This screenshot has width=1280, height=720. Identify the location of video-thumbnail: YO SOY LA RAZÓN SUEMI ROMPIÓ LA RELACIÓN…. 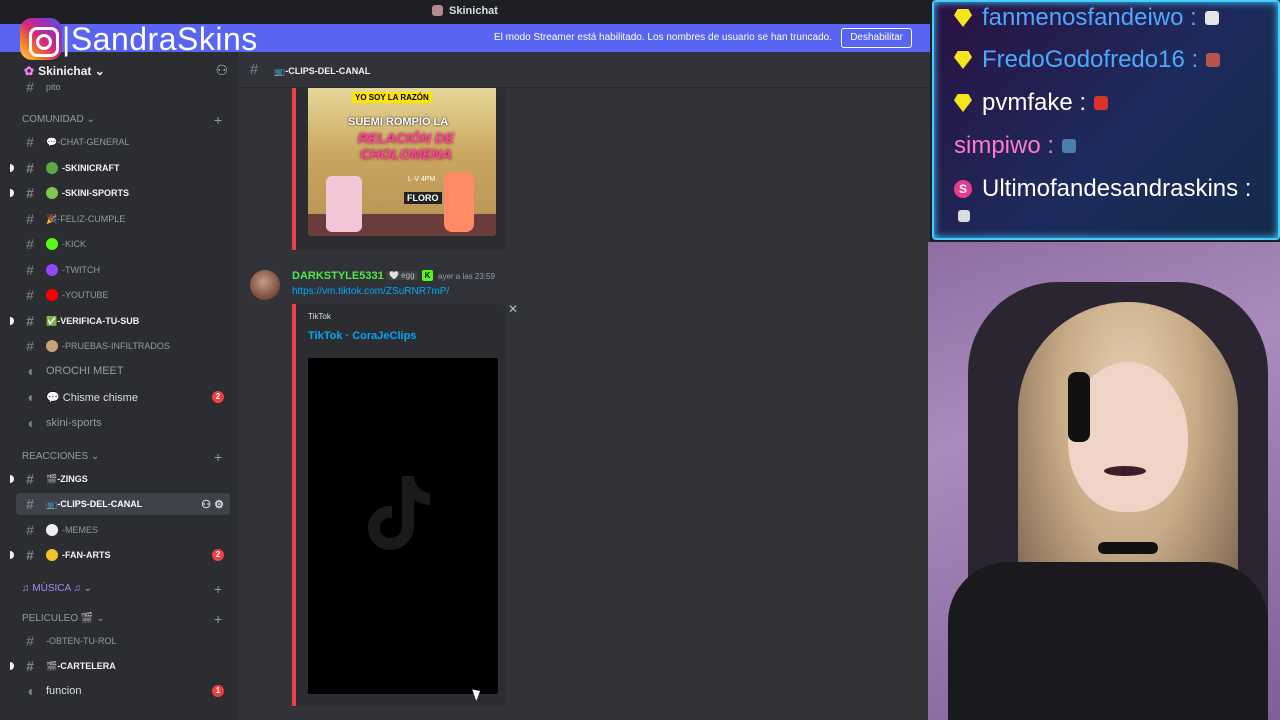
(402, 162).